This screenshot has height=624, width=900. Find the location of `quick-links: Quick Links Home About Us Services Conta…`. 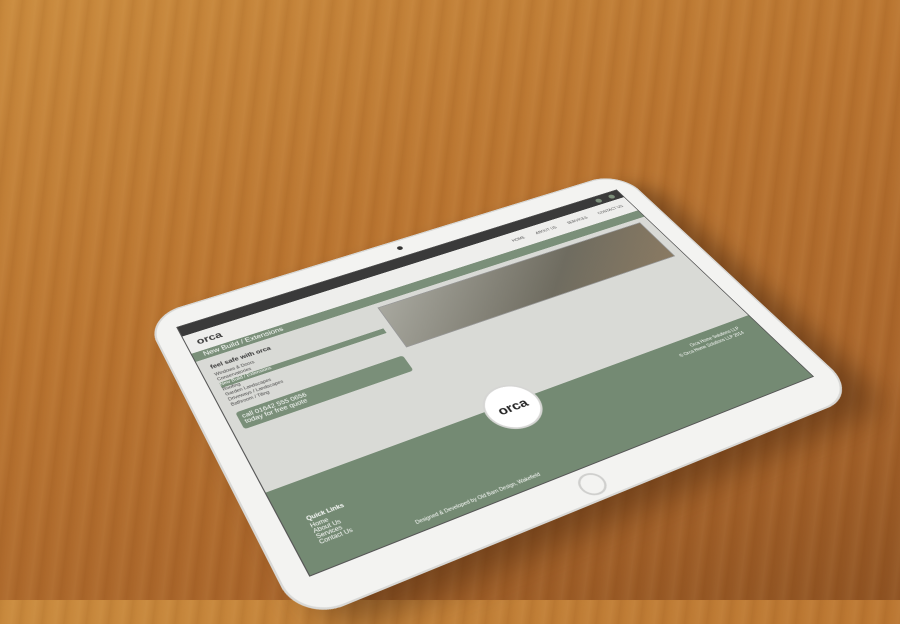

quick-links: Quick Links Home About Us Services Conta… is located at coordinates (333, 524).